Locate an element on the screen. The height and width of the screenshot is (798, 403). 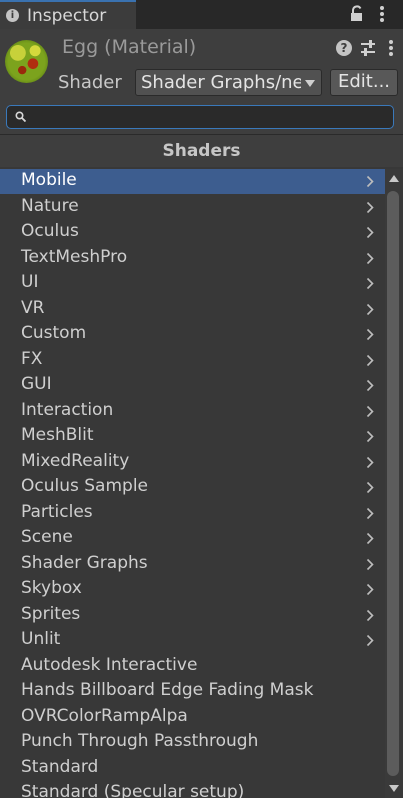
shader-list-item: Oculus Sample is located at coordinates (192, 487).